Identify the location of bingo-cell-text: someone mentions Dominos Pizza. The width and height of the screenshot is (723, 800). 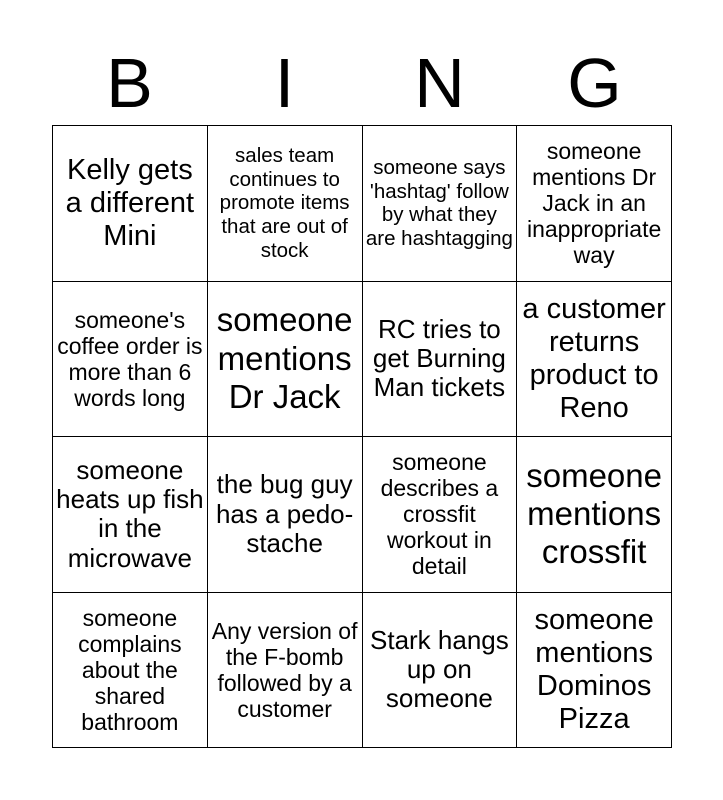
(594, 669).